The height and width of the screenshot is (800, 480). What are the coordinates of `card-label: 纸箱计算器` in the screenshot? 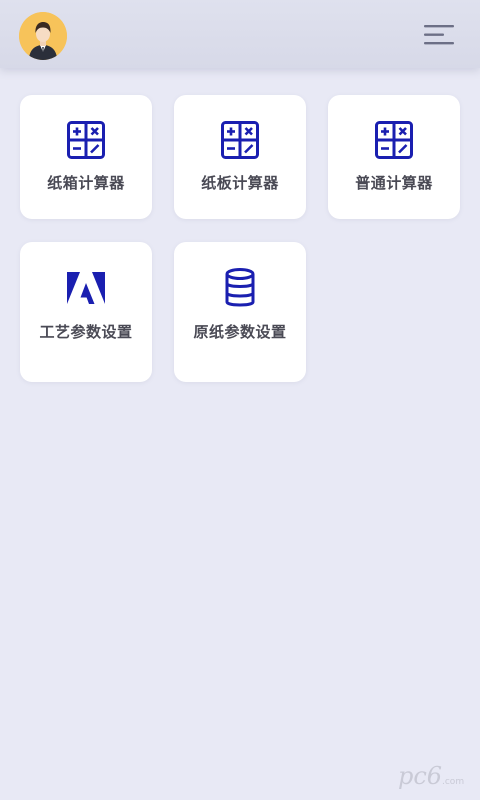 It's located at (86, 183).